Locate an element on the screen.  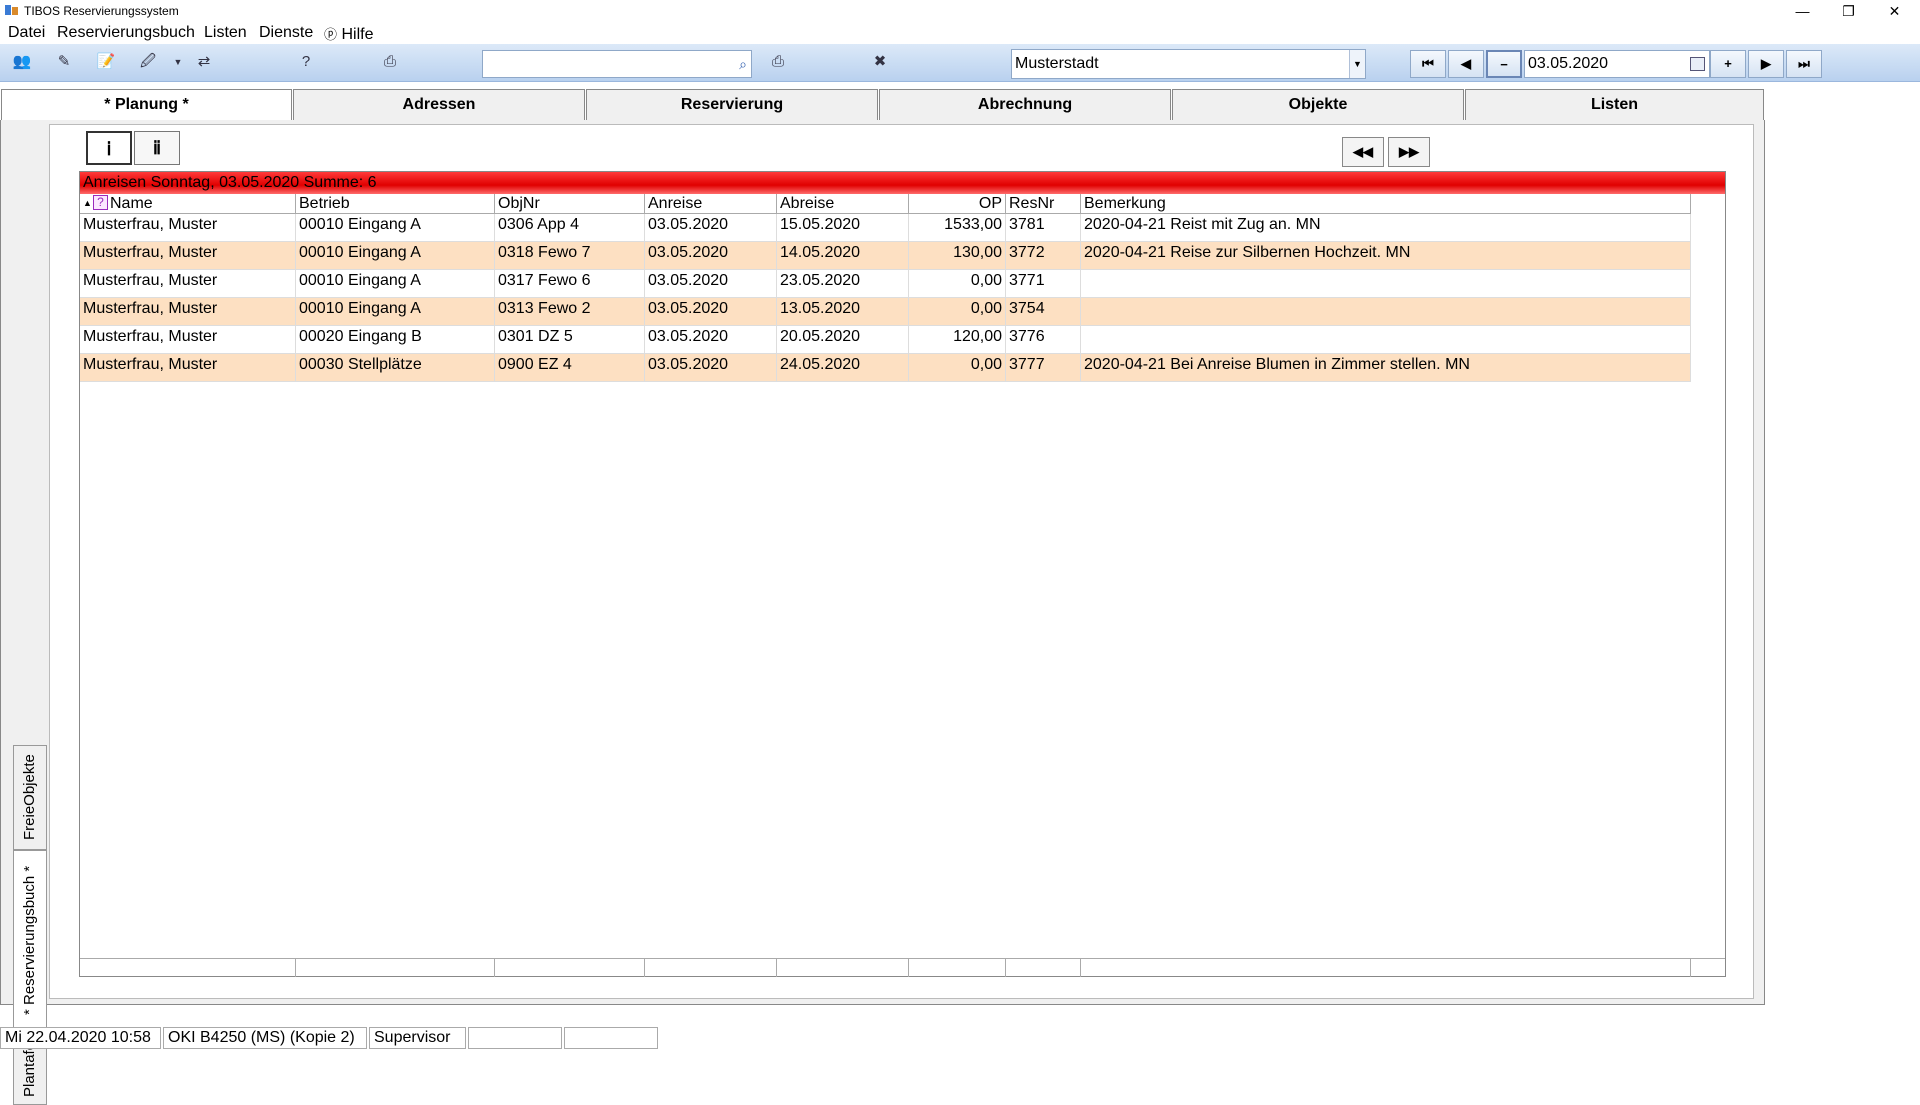
cell-objnr: 0306 App 4 is located at coordinates (570, 228).